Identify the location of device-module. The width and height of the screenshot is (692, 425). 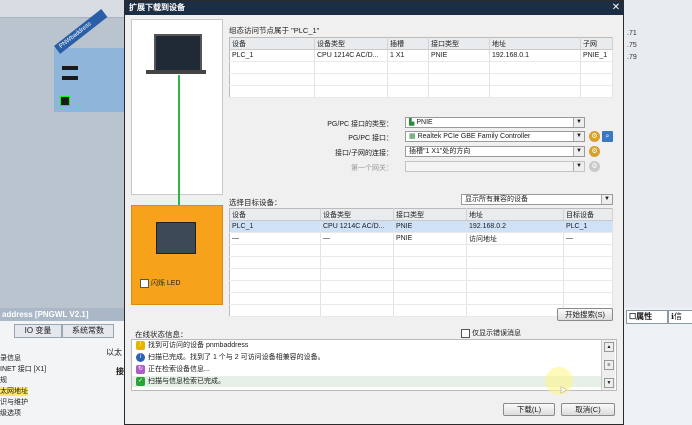
(90, 80).